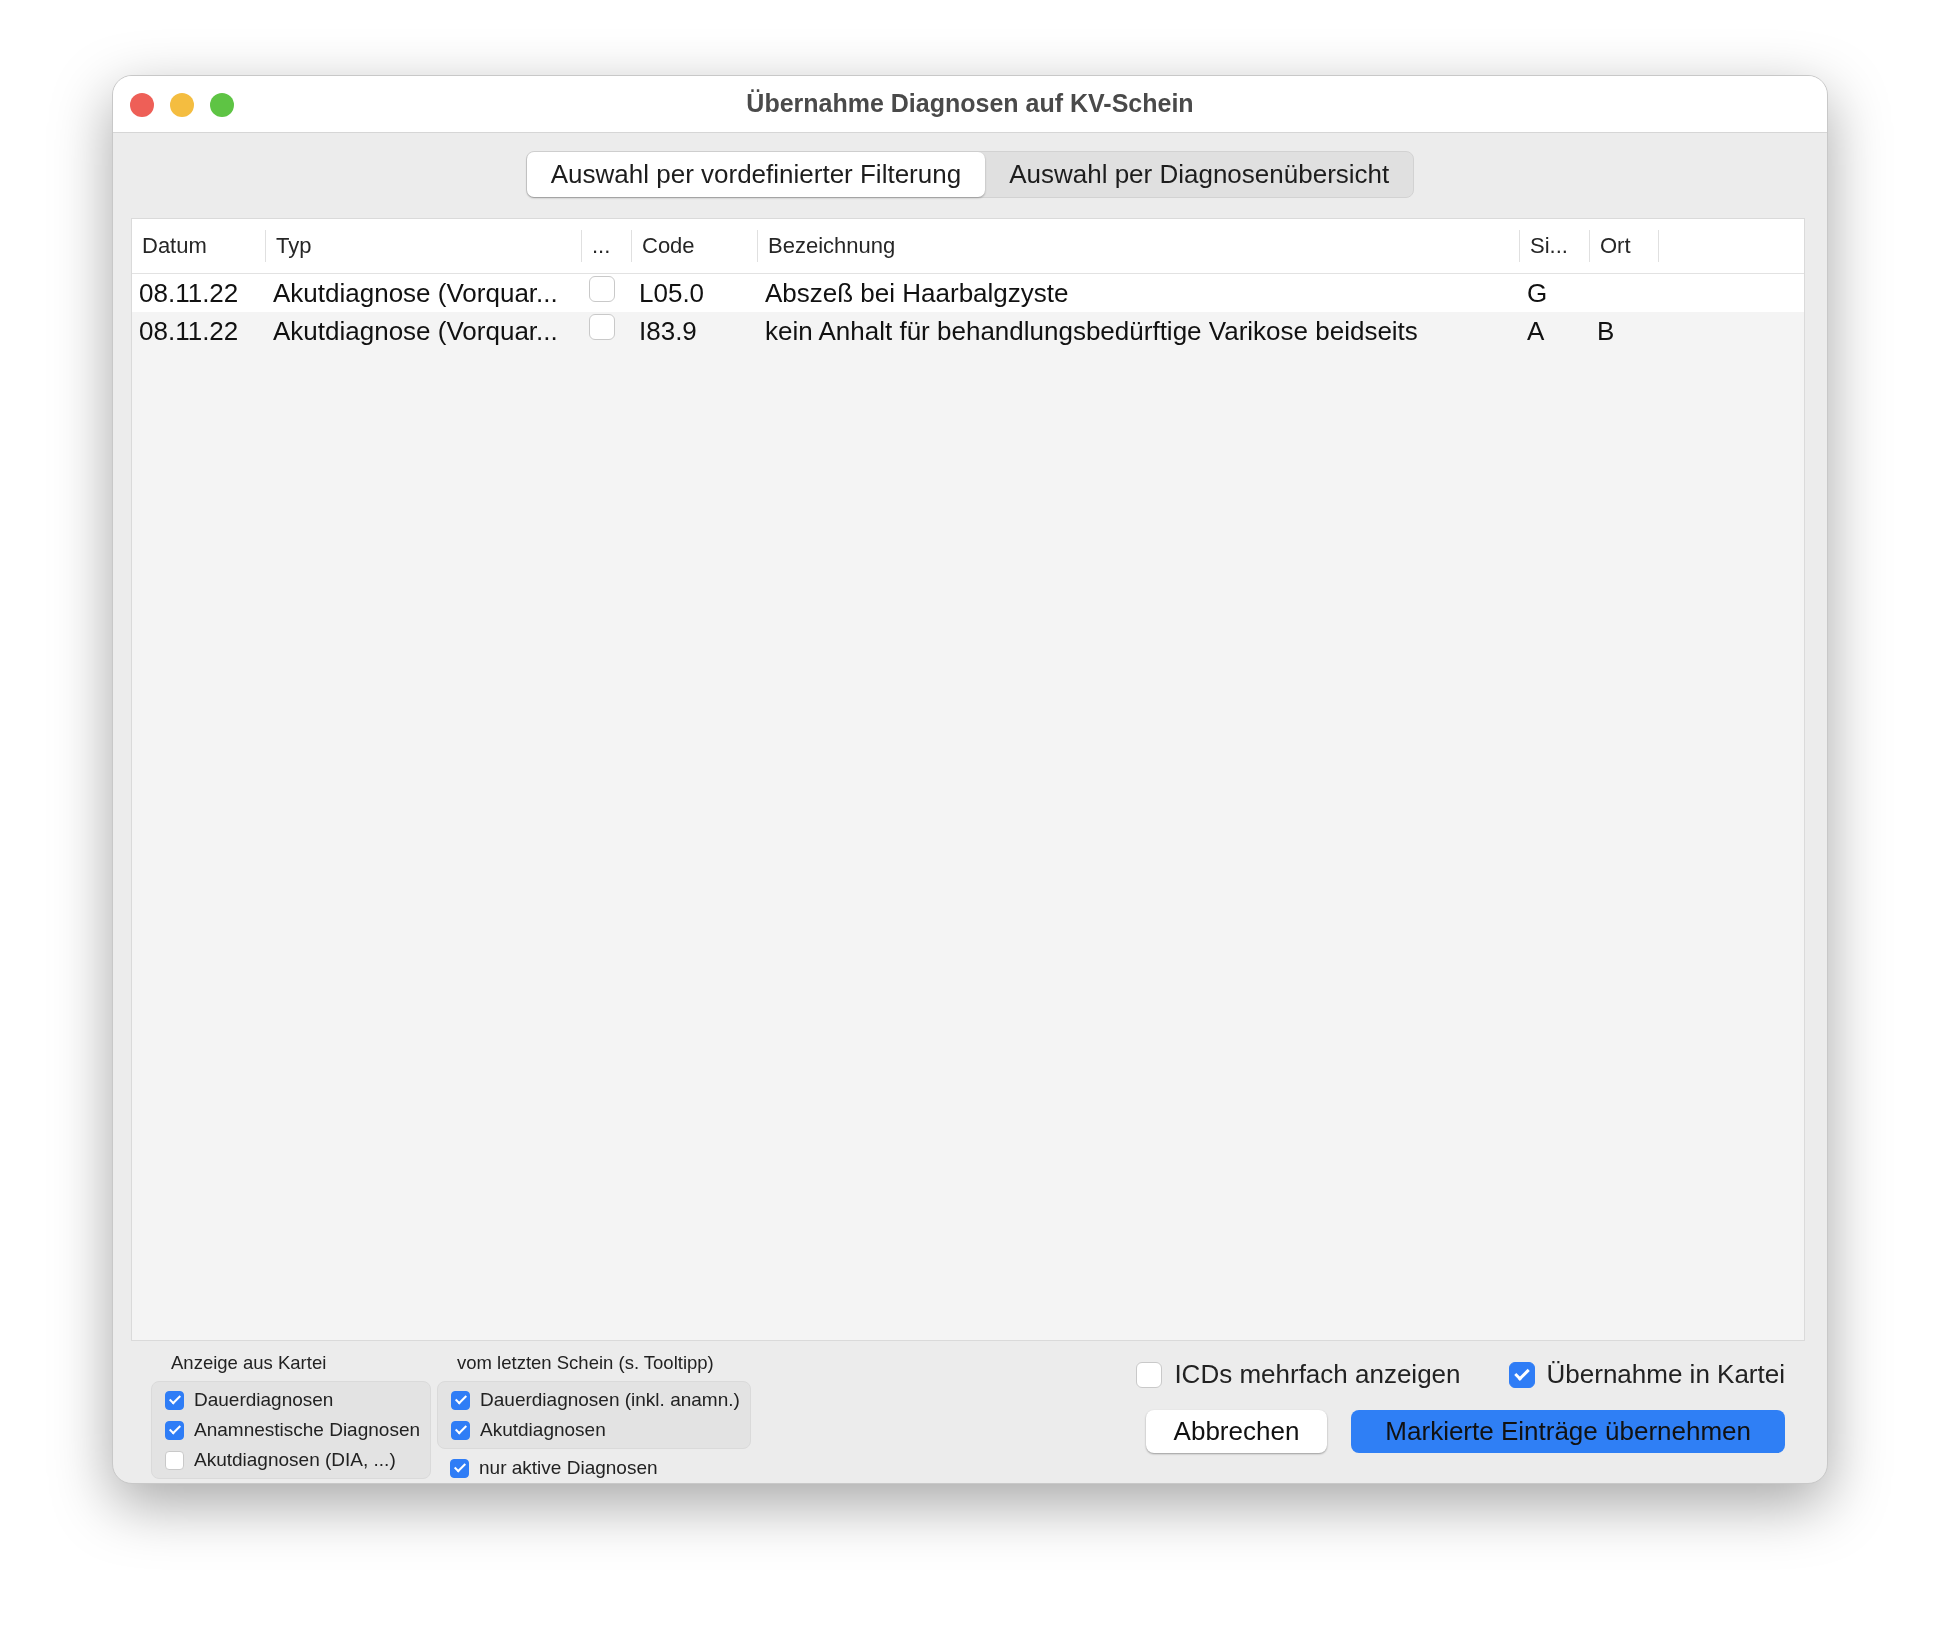 The width and height of the screenshot is (1940, 1632). Describe the element at coordinates (756, 174) in the screenshot. I see `tab: Auswahl per vordefinierter Filterung` at that location.